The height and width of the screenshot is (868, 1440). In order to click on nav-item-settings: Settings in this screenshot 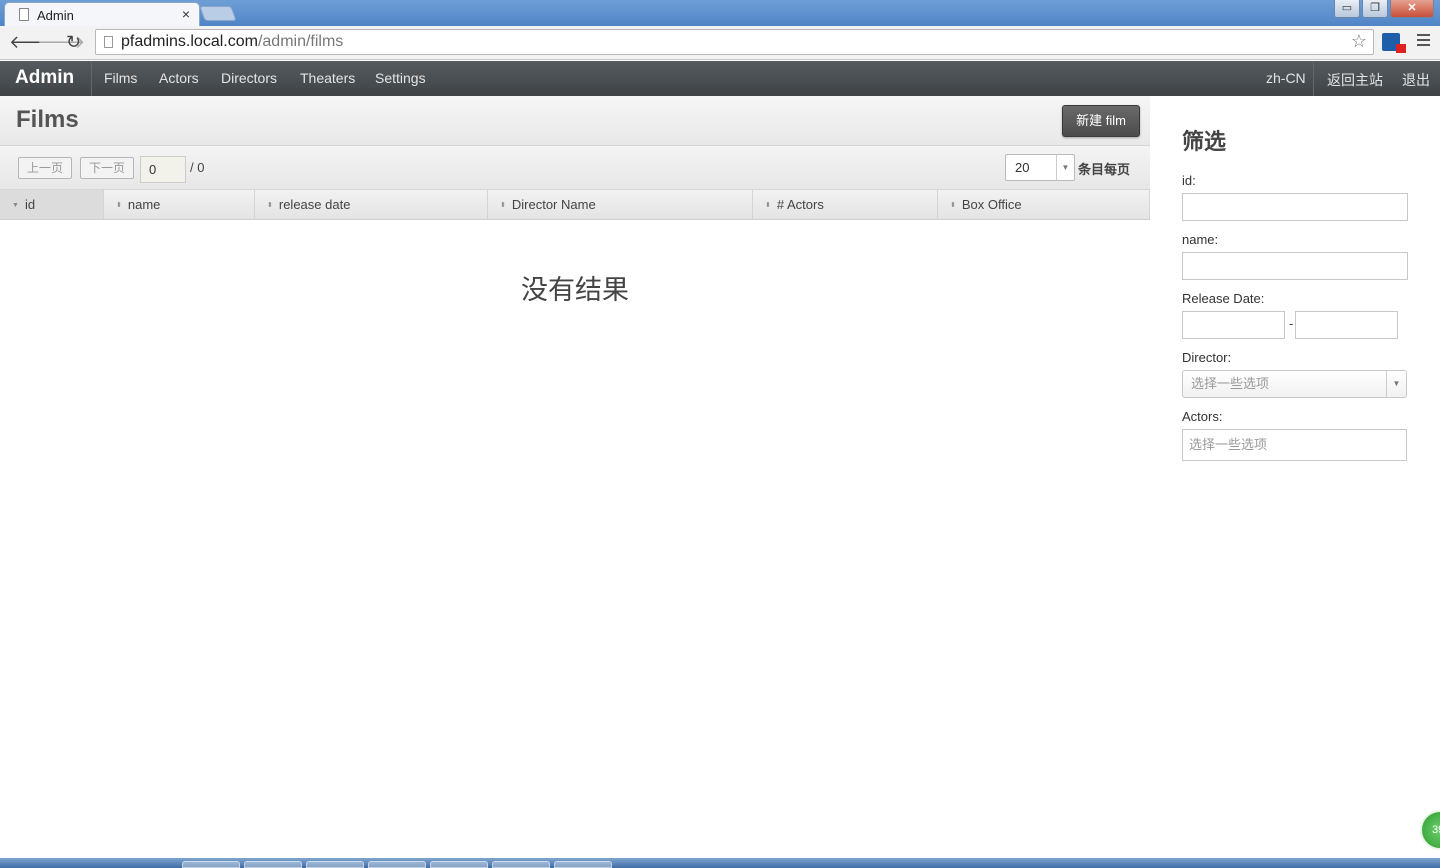, I will do `click(400, 78)`.